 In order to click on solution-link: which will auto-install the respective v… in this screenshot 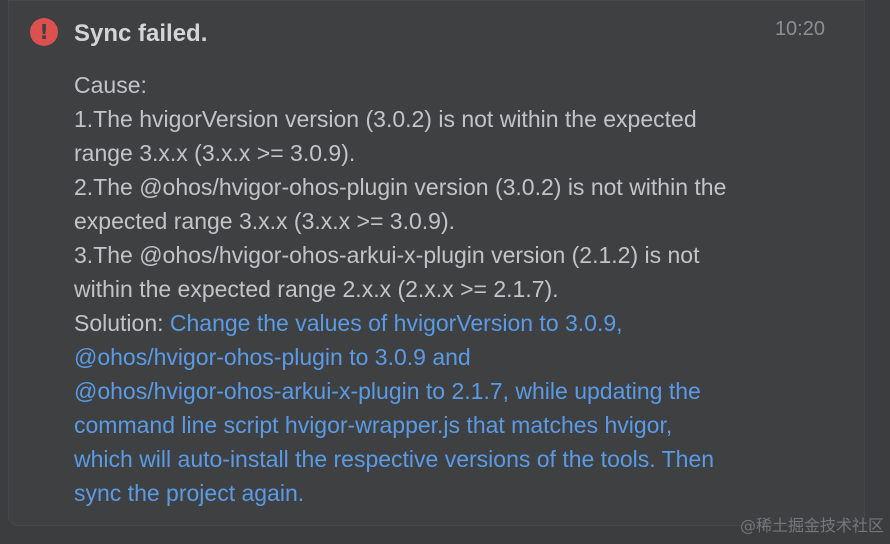, I will do `click(454, 459)`.